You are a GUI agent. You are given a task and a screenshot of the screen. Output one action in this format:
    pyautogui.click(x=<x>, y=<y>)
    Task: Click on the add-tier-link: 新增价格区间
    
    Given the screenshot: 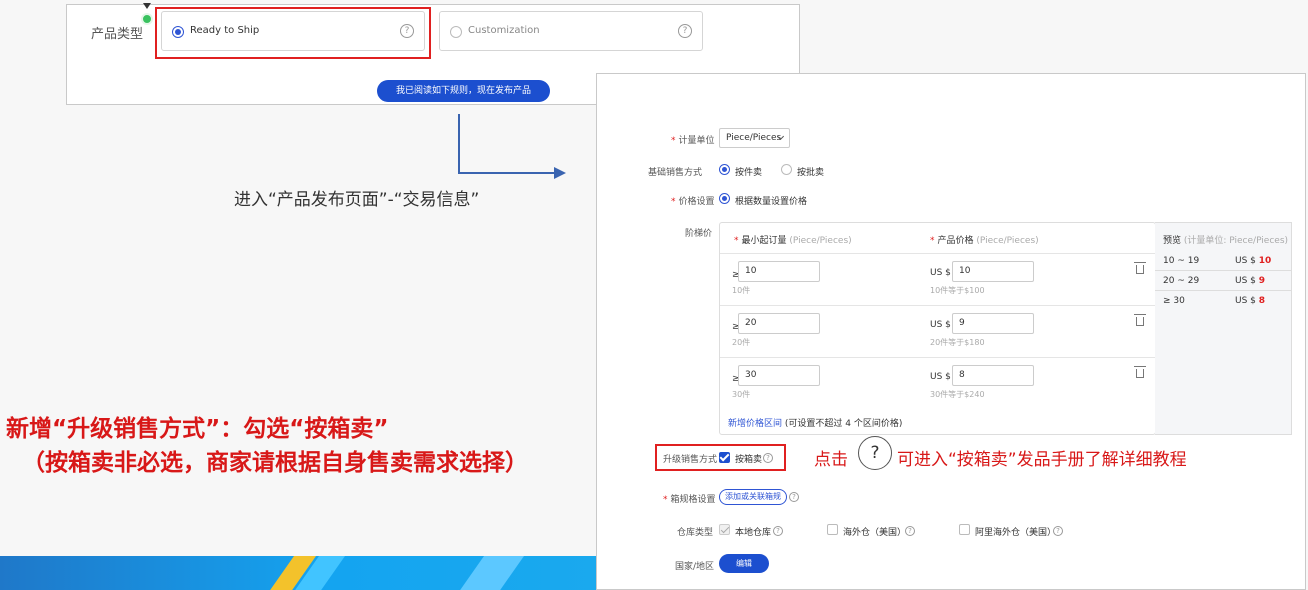 What is the action you would take?
    pyautogui.click(x=755, y=424)
    